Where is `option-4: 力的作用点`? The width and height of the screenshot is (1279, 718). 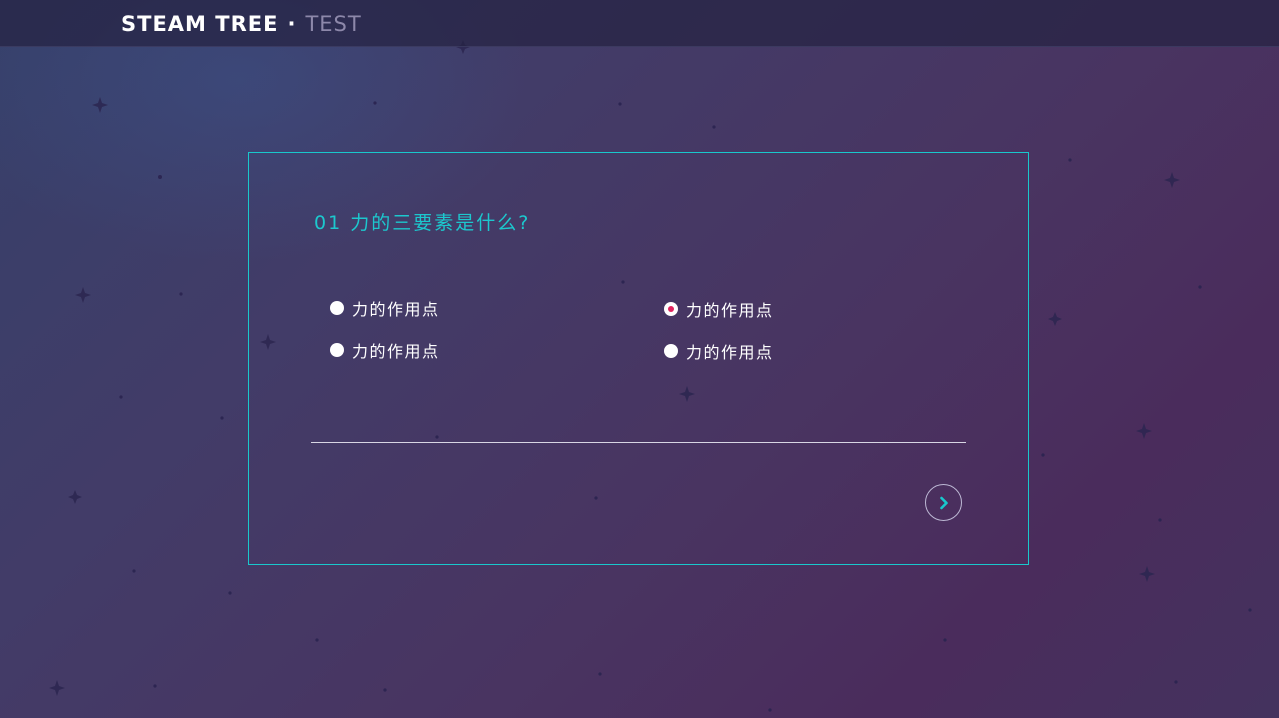 option-4: 力的作用点 is located at coordinates (719, 351).